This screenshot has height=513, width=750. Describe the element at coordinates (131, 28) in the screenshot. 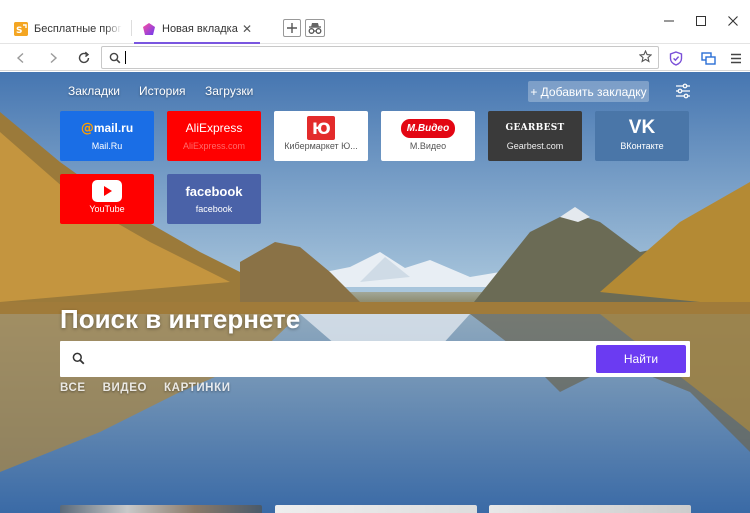

I see `tab-separator` at that location.